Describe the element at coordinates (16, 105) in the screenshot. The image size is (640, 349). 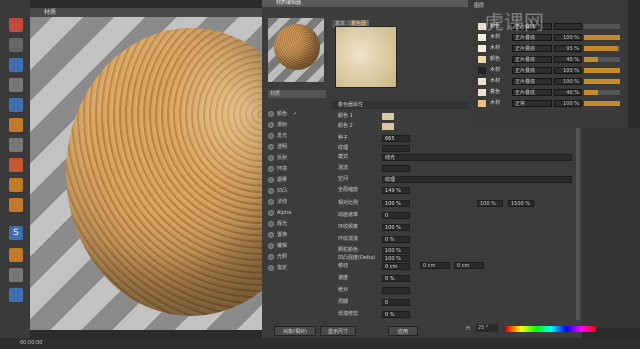
I see `polygon-icon` at that location.